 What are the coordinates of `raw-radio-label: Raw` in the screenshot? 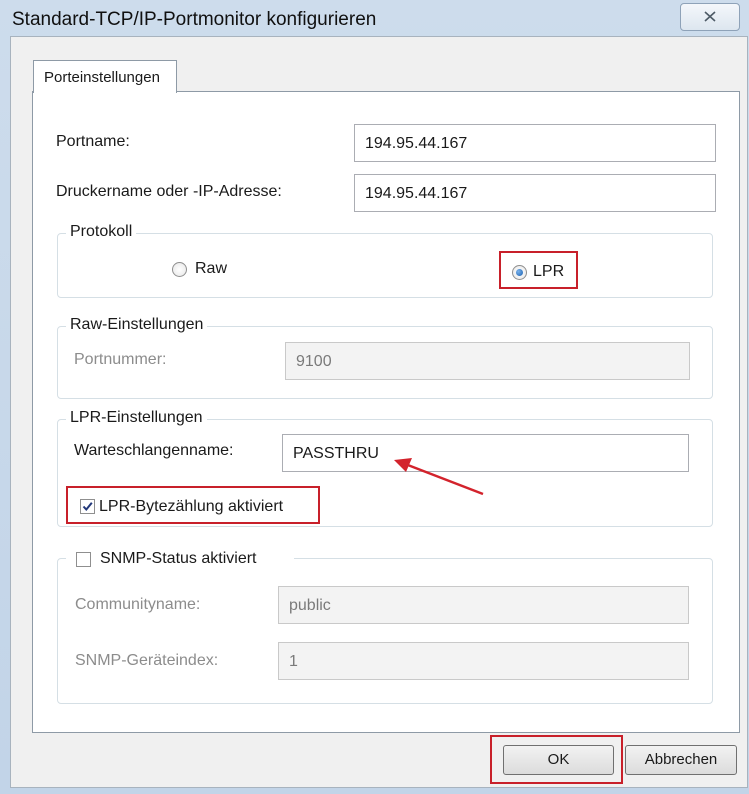 It's located at (211, 269).